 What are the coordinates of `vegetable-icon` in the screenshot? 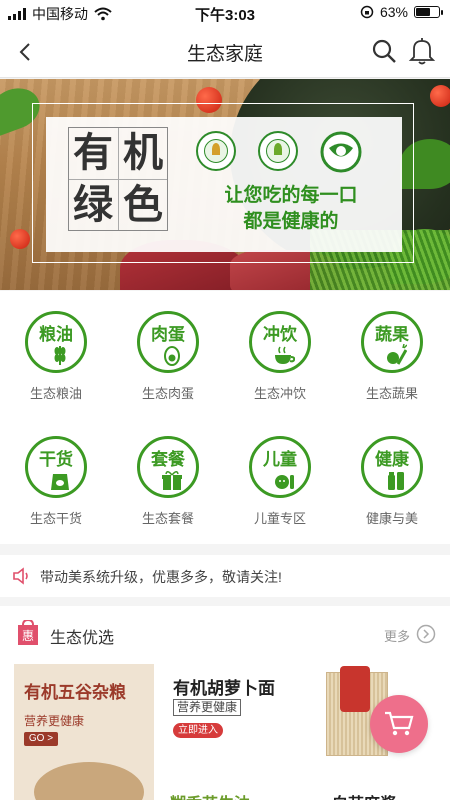 It's located at (397, 354).